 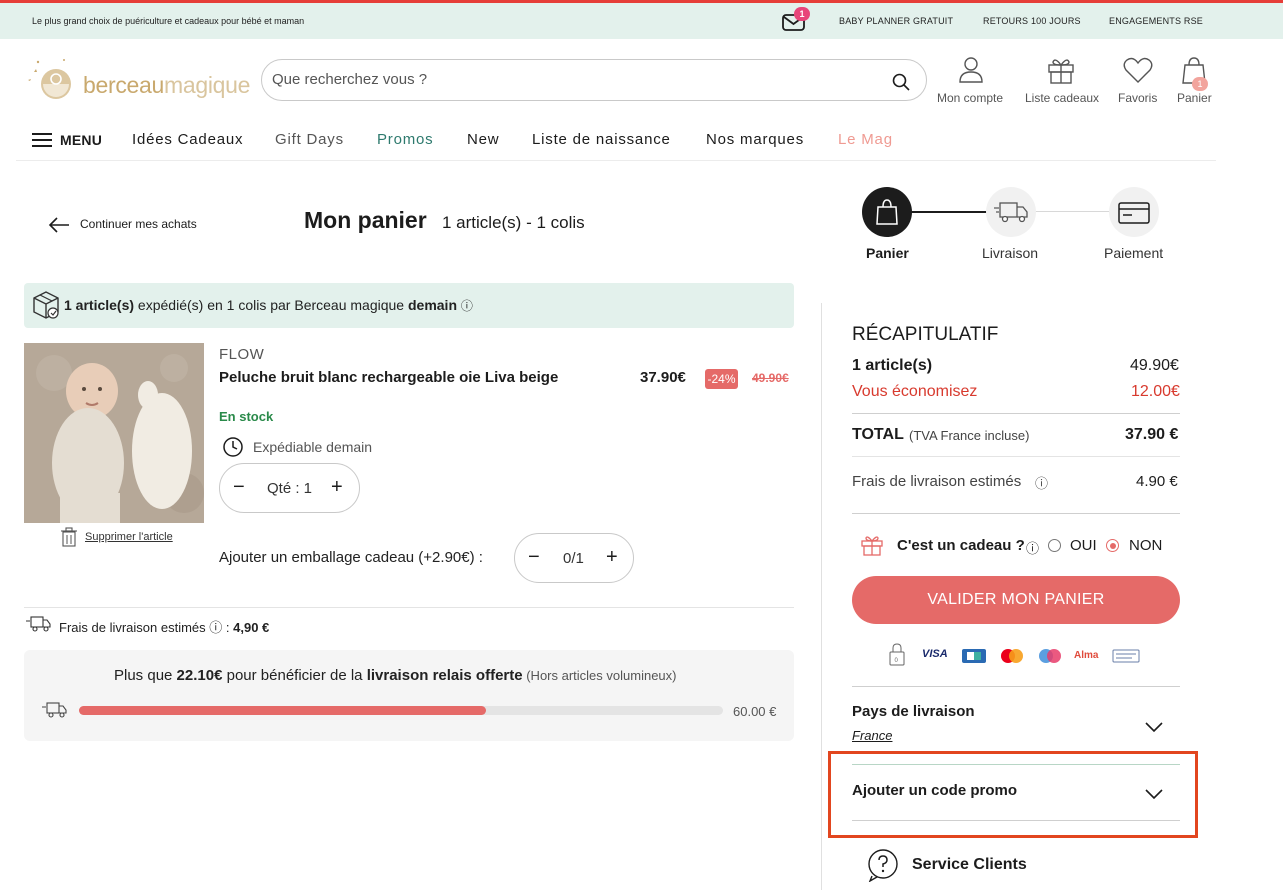 What do you see at coordinates (1145, 545) in the screenshot?
I see `gift-no-label: NON` at bounding box center [1145, 545].